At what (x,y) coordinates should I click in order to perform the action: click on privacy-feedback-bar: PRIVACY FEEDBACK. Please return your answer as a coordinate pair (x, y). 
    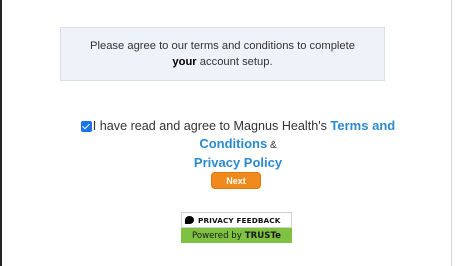
    Looking at the image, I should click on (236, 220).